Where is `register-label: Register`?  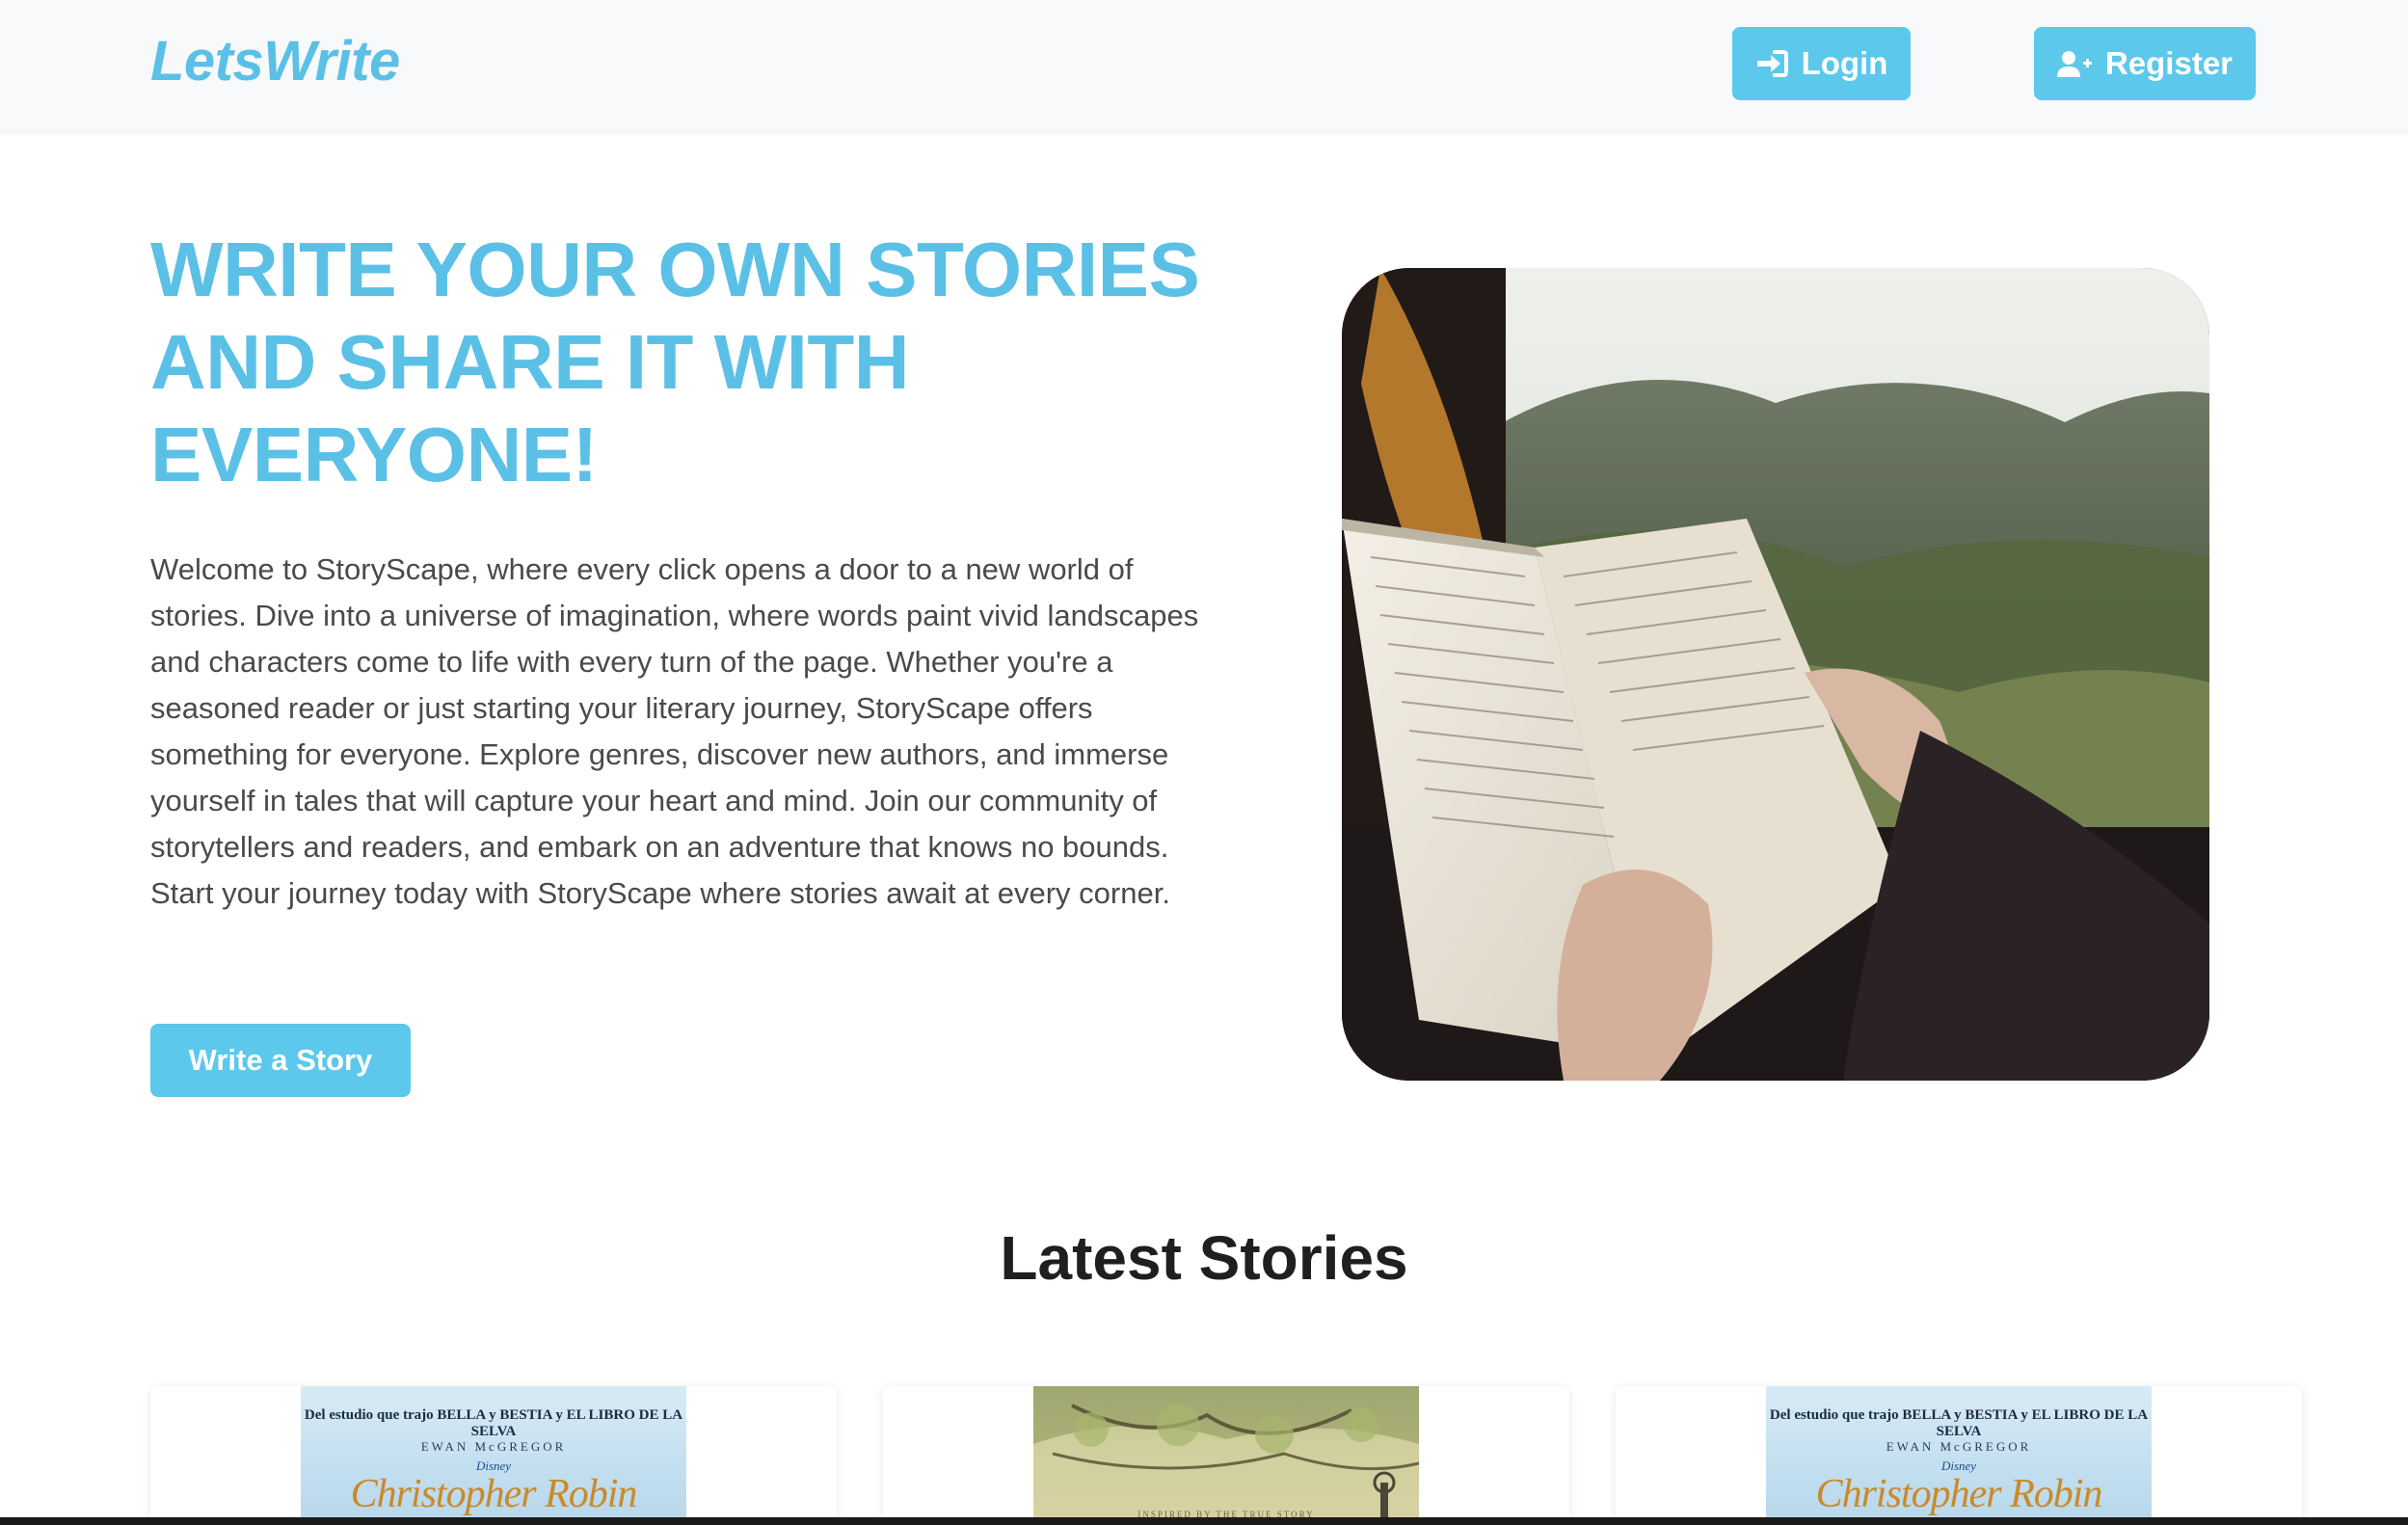
register-label: Register is located at coordinates (2169, 63).